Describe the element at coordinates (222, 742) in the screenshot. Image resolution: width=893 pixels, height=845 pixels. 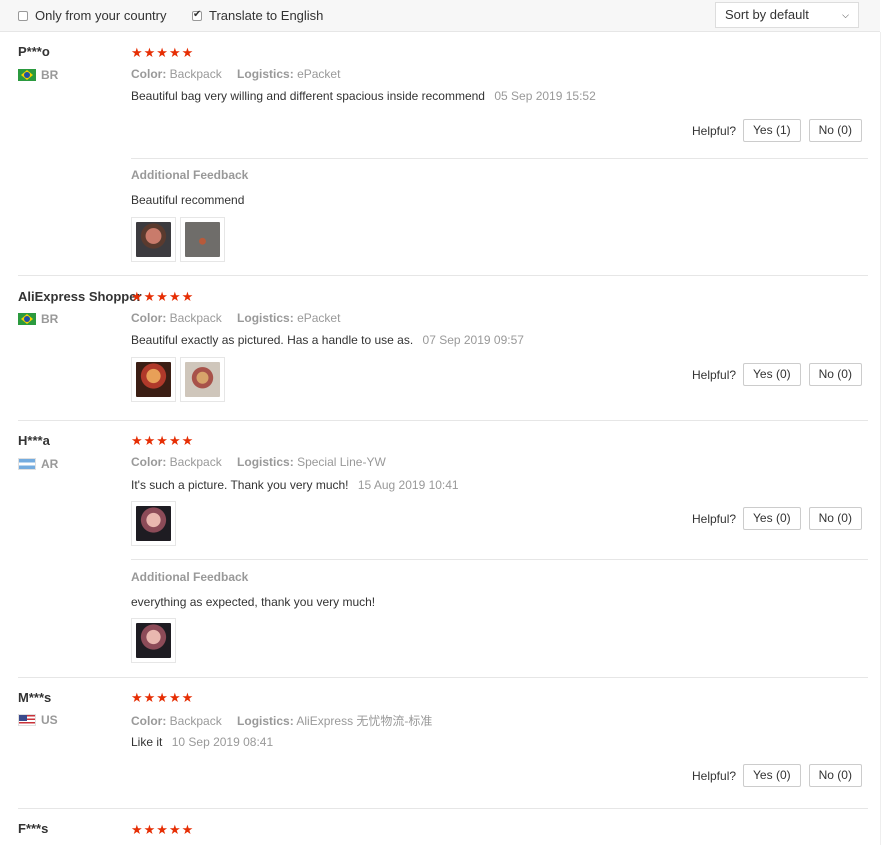
I see `review-date: 10 Sep 2019 08:41` at that location.